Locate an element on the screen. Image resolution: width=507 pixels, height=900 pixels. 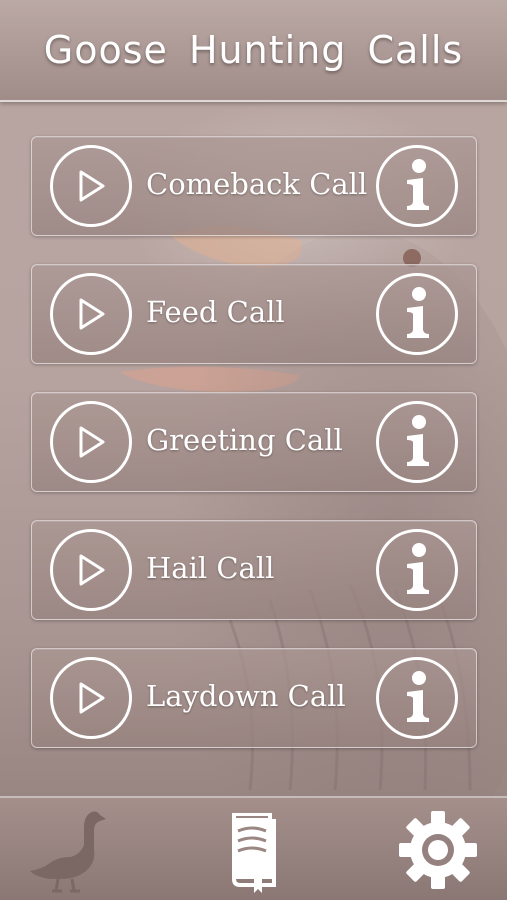
call-row-laydown: Laydown Call is located at coordinates (254, 698).